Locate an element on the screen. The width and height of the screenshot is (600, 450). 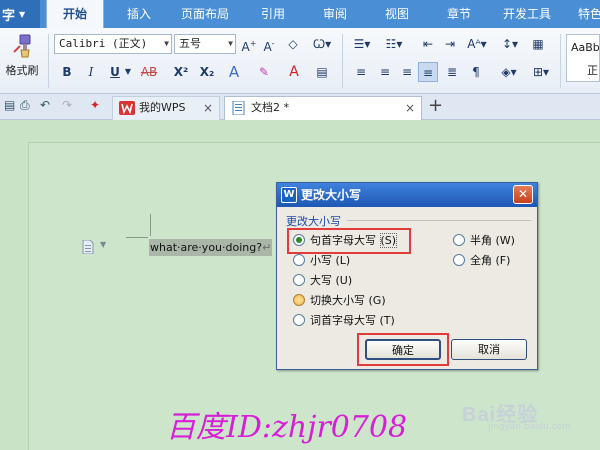
line-spacing-icon: ↕▾ is located at coordinates (510, 44).